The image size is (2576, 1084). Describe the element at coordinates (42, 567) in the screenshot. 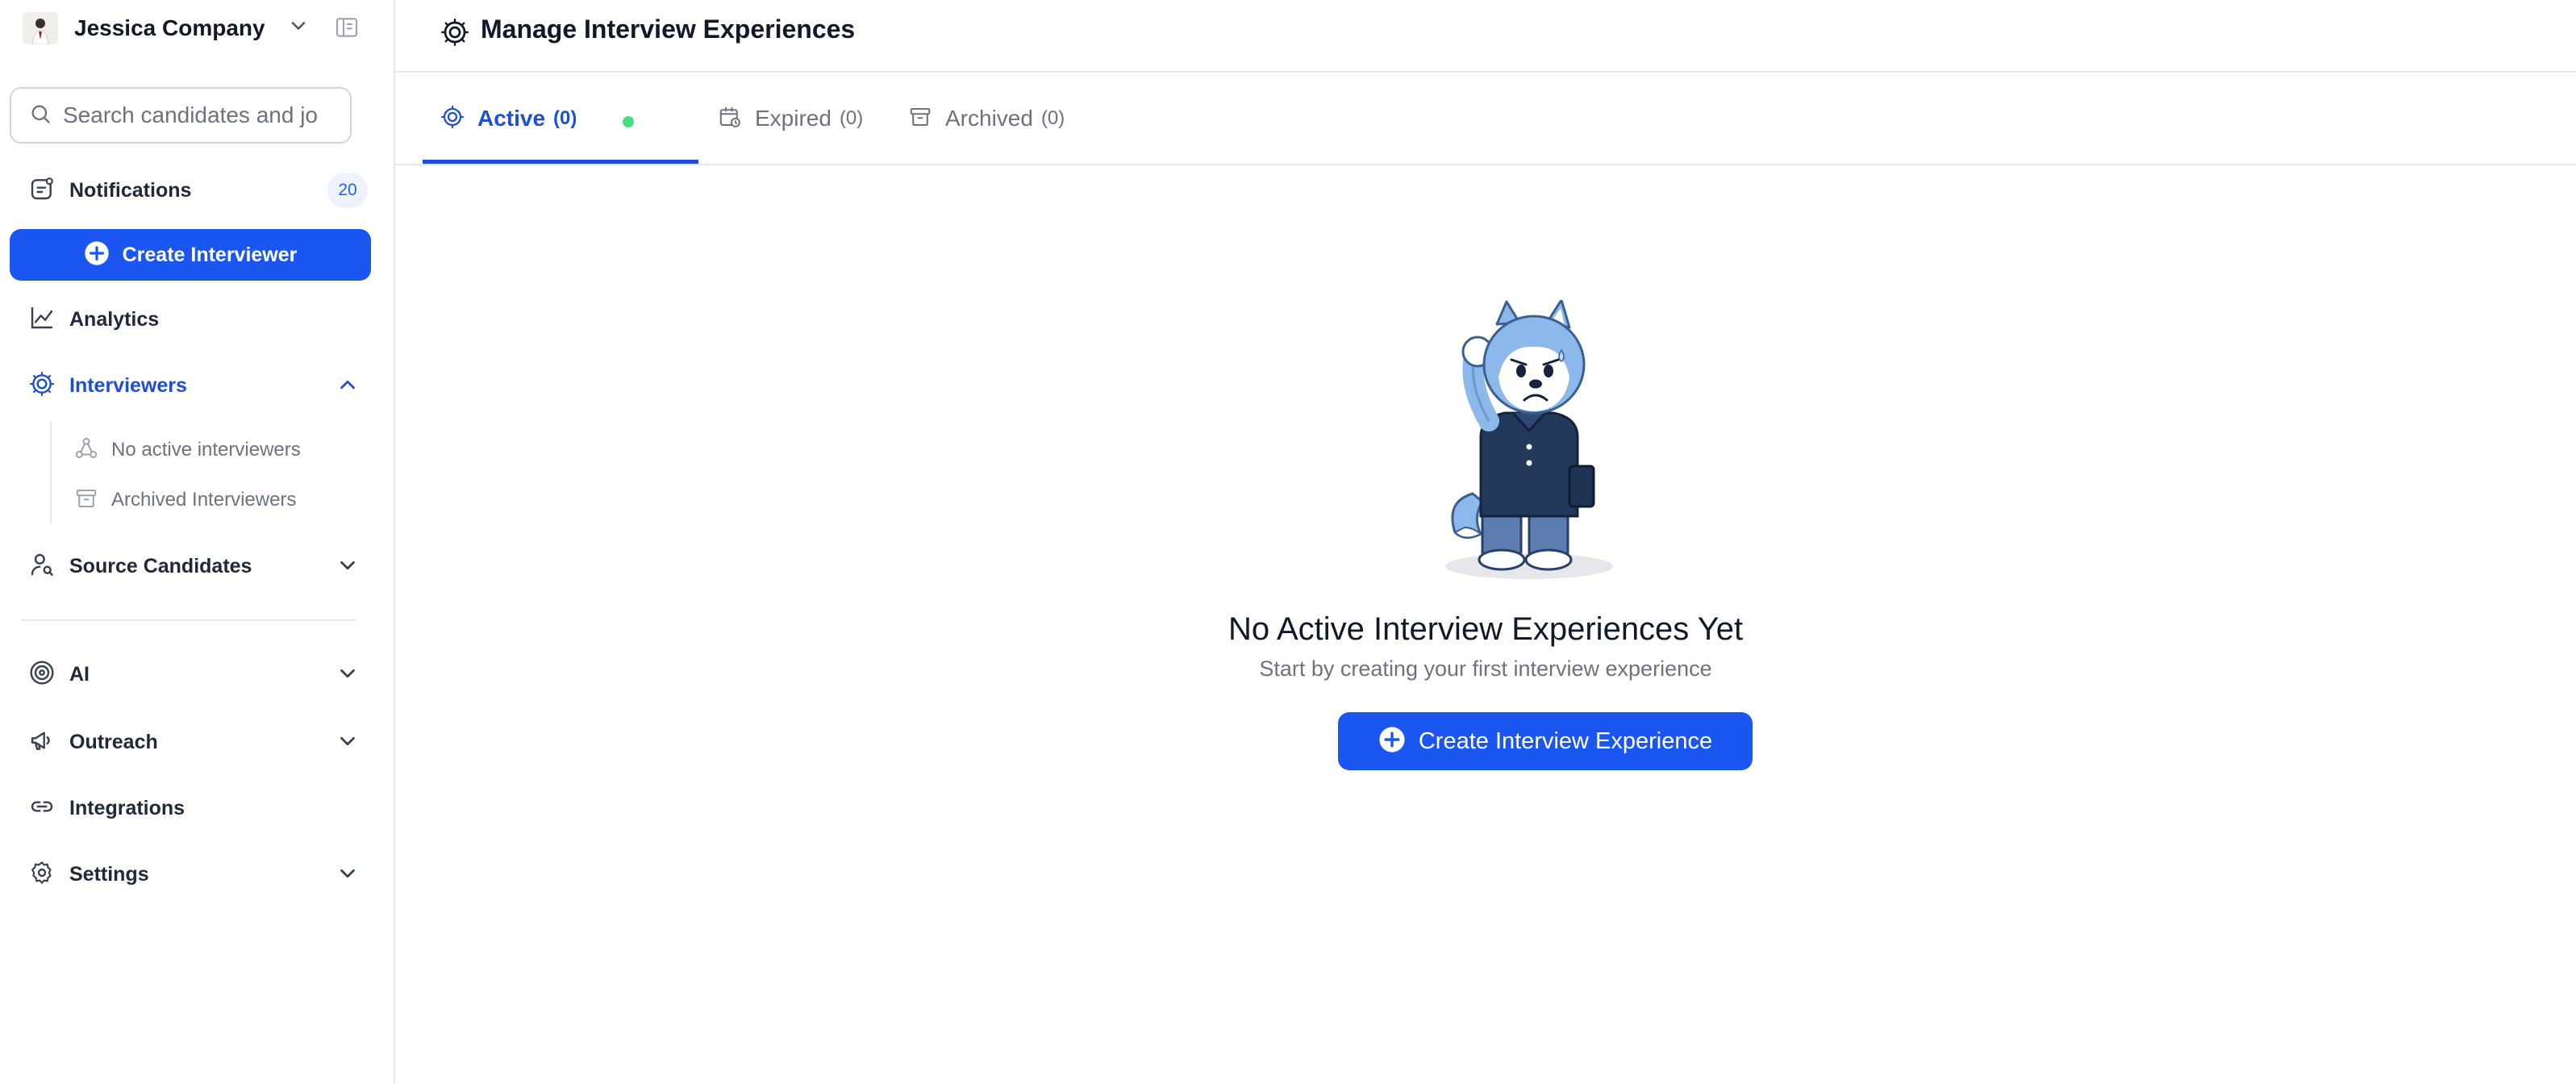

I see `user-search-icon` at that location.